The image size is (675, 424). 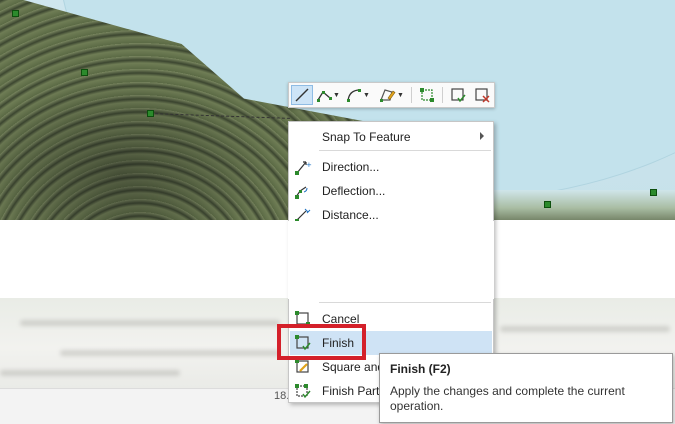 What do you see at coordinates (366, 137) in the screenshot?
I see `menu-item-label: Snap To Feature` at bounding box center [366, 137].